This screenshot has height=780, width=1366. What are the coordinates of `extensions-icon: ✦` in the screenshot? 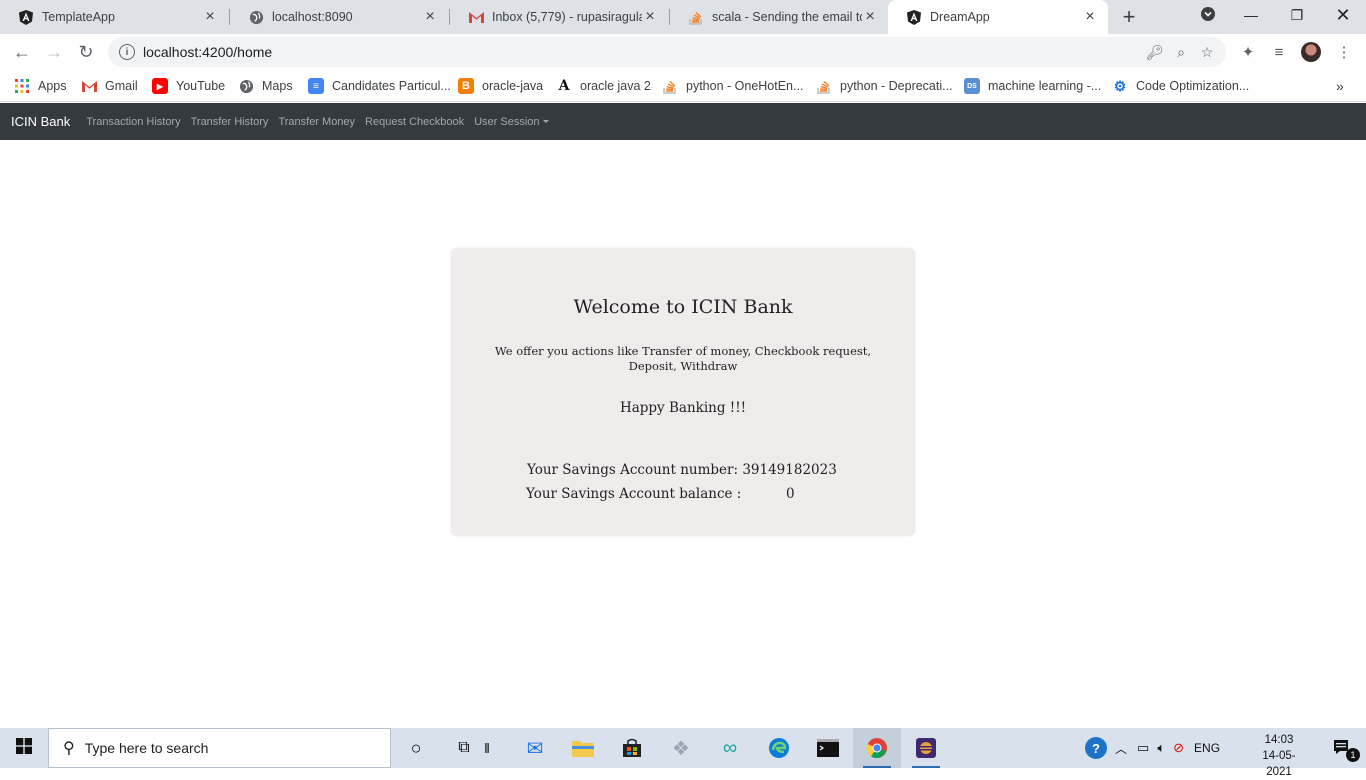 It's located at (1248, 52).